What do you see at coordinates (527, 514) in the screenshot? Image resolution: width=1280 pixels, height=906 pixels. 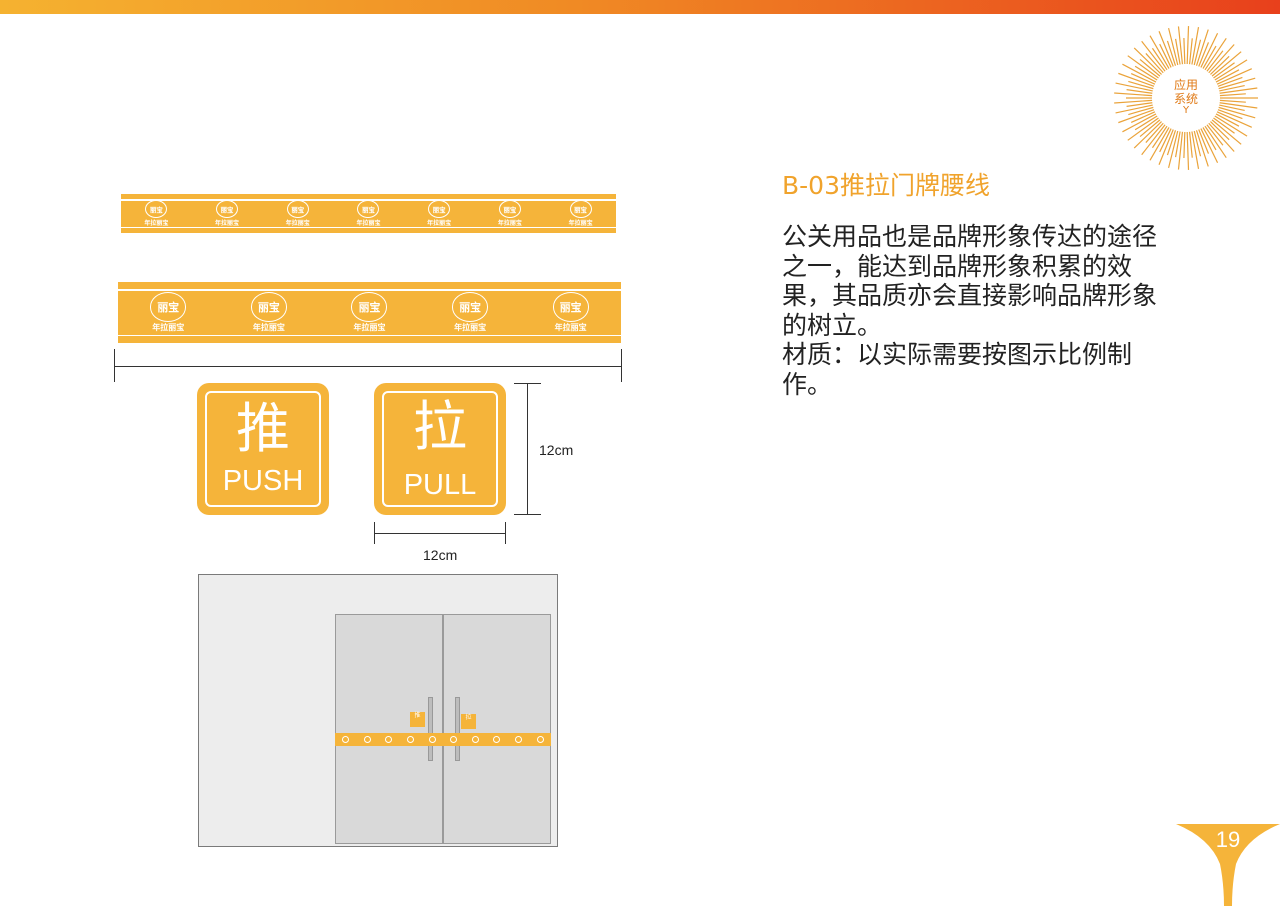 I see `dimension-tick-bottom` at bounding box center [527, 514].